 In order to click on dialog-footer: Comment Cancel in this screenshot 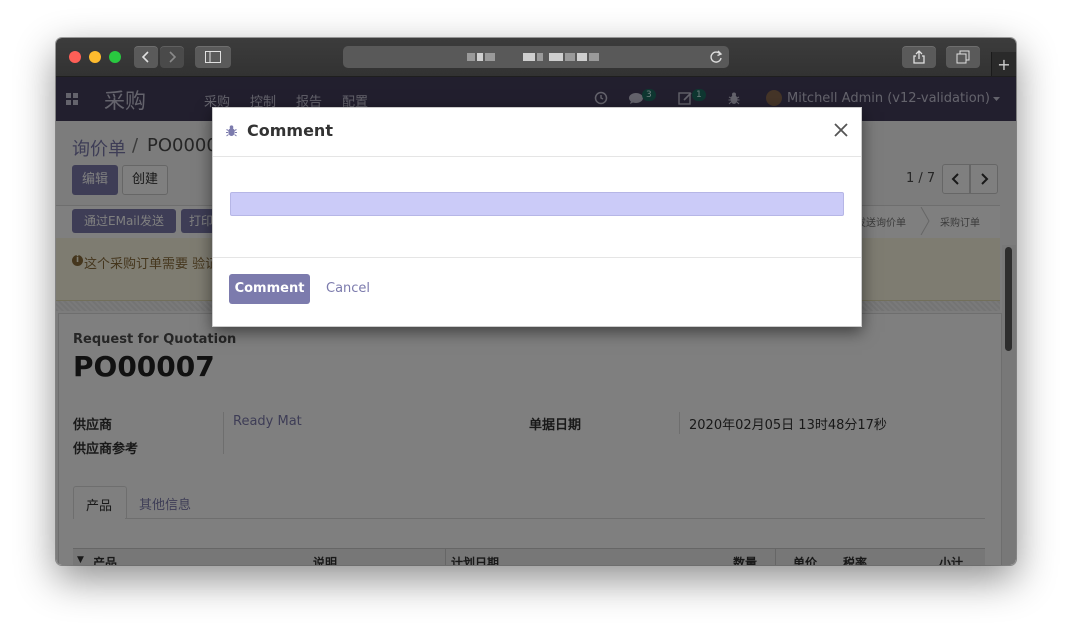, I will do `click(537, 292)`.